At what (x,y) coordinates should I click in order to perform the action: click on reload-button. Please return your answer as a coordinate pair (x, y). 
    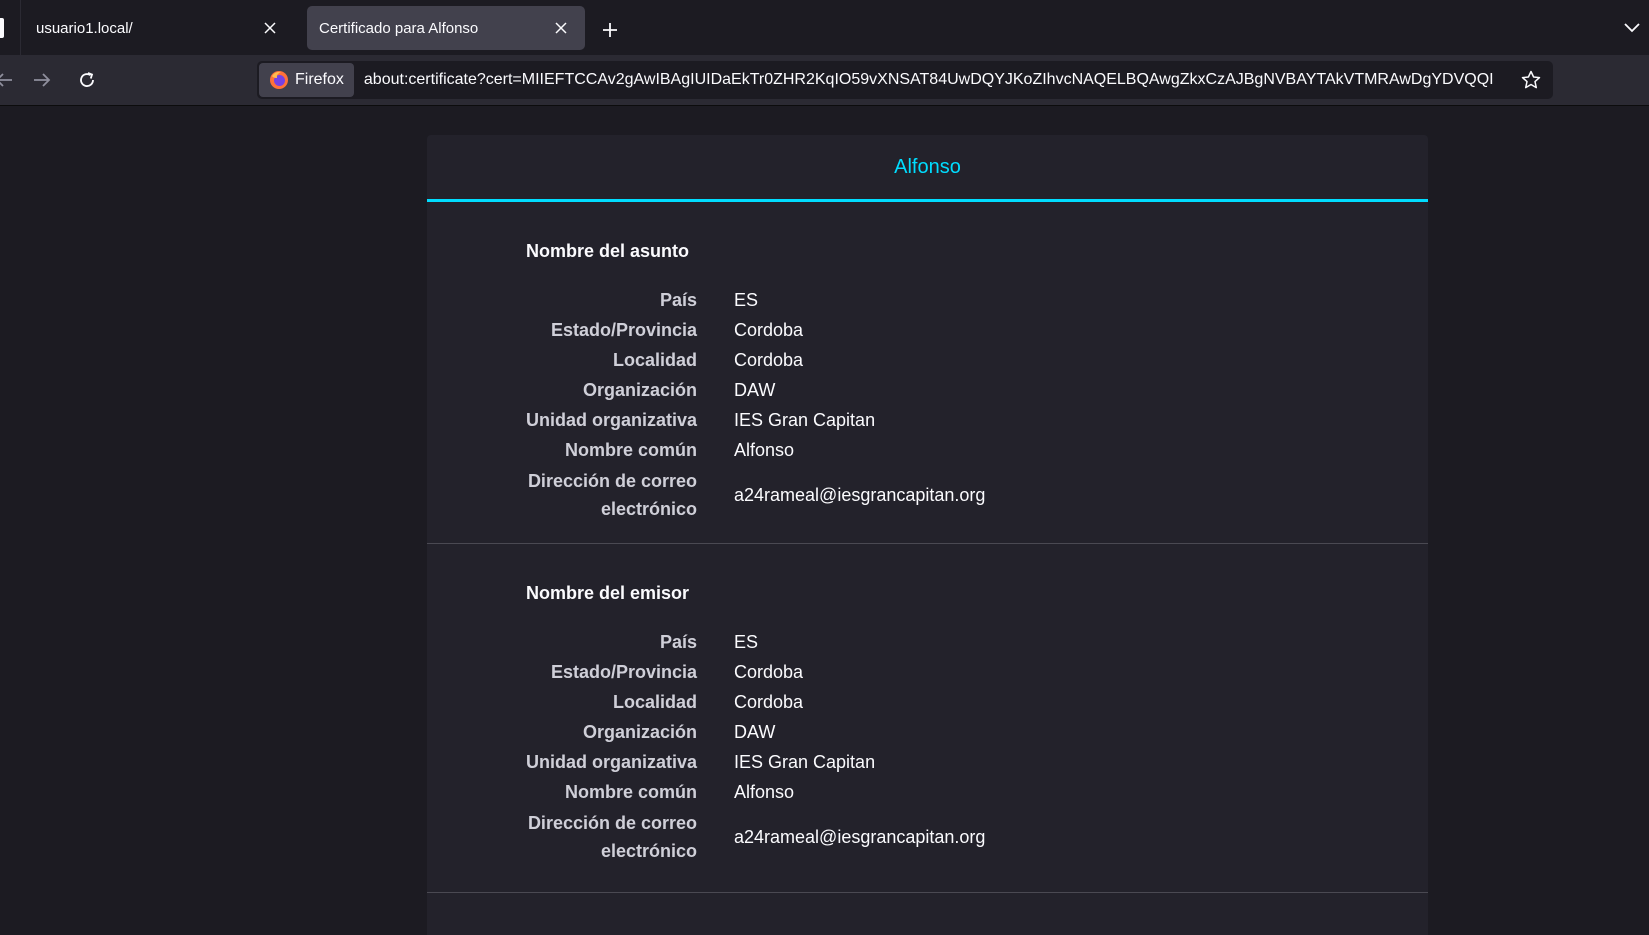
    Looking at the image, I should click on (87, 80).